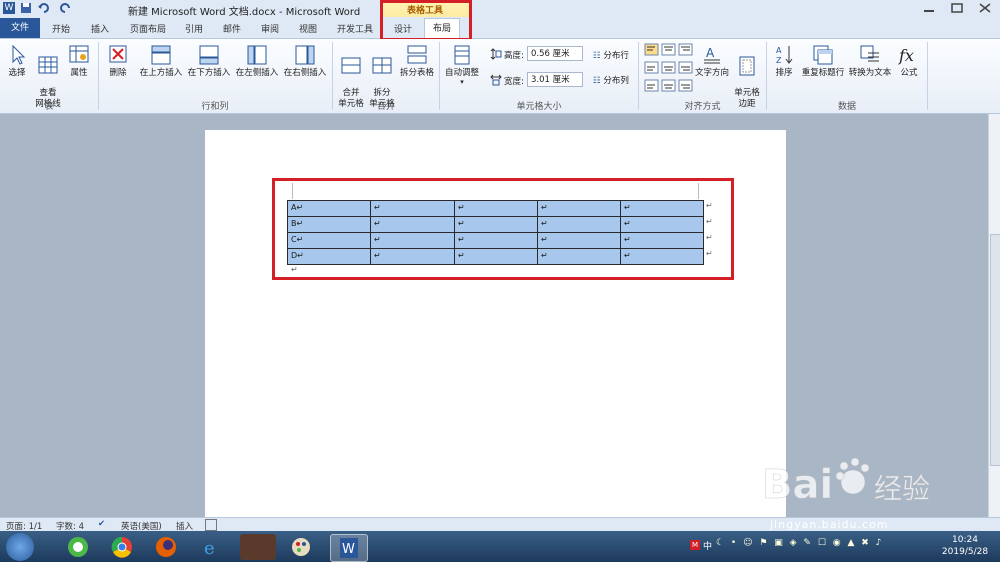  What do you see at coordinates (194, 28) in the screenshot?
I see `tab-references: 引用` at bounding box center [194, 28].